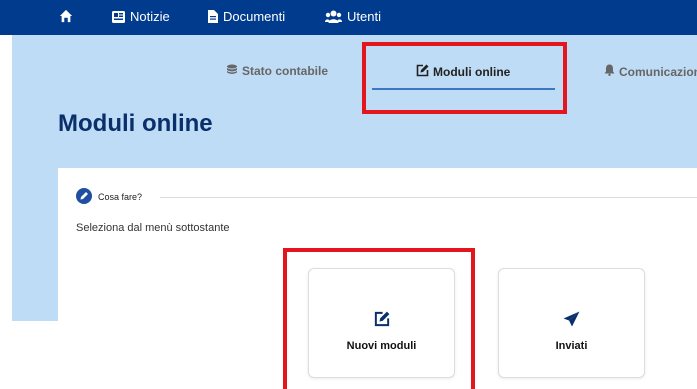 The image size is (697, 389). I want to click on coins-icon, so click(232, 71).